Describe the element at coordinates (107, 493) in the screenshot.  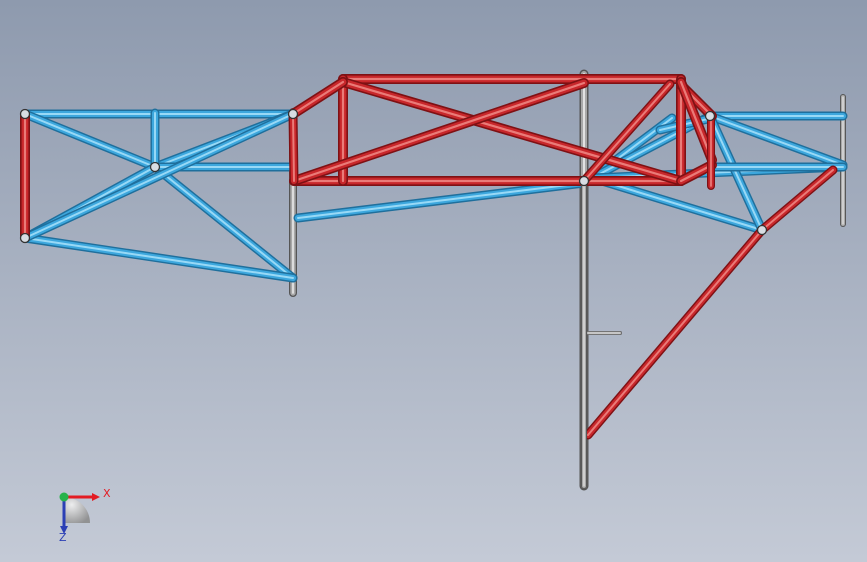
I see `triad-x-label: X` at that location.